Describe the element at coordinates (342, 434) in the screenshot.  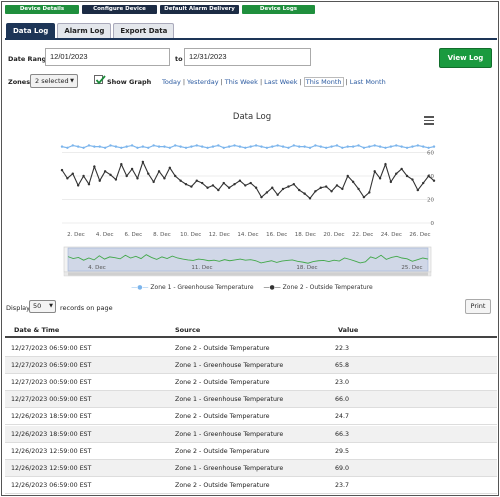
I see `cell-value: 66.3` at that location.